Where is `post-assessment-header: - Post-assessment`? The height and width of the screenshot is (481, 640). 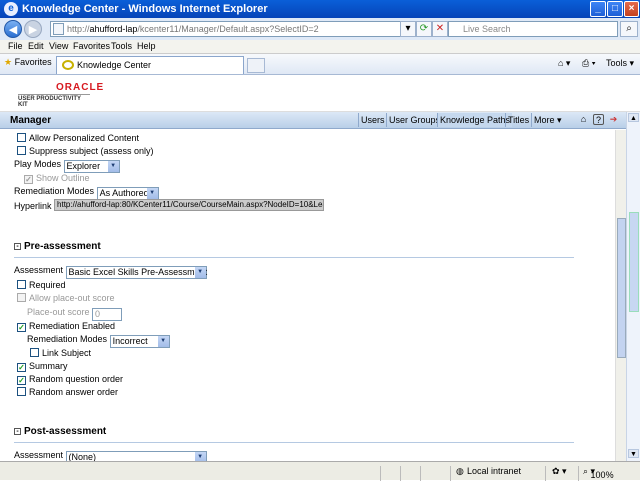
post-assessment-header: - Post-assessment is located at coordinates (60, 431).